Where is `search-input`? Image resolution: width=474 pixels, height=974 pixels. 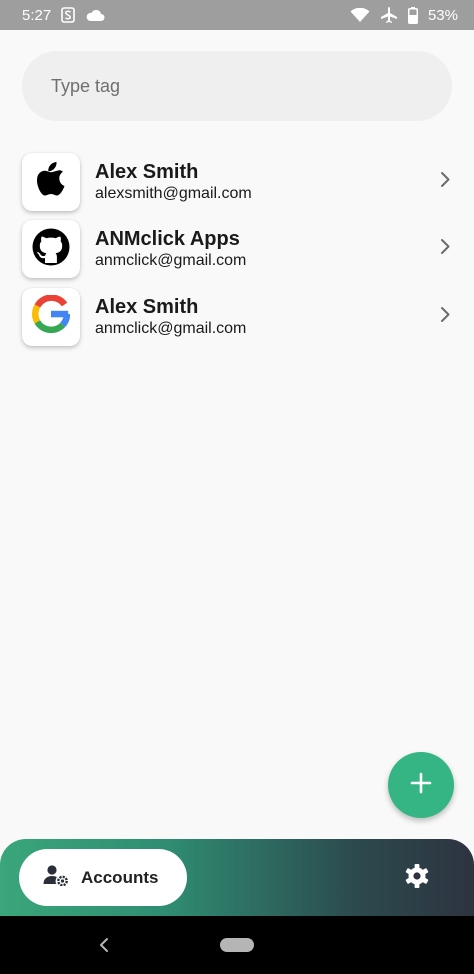 search-input is located at coordinates (231, 86).